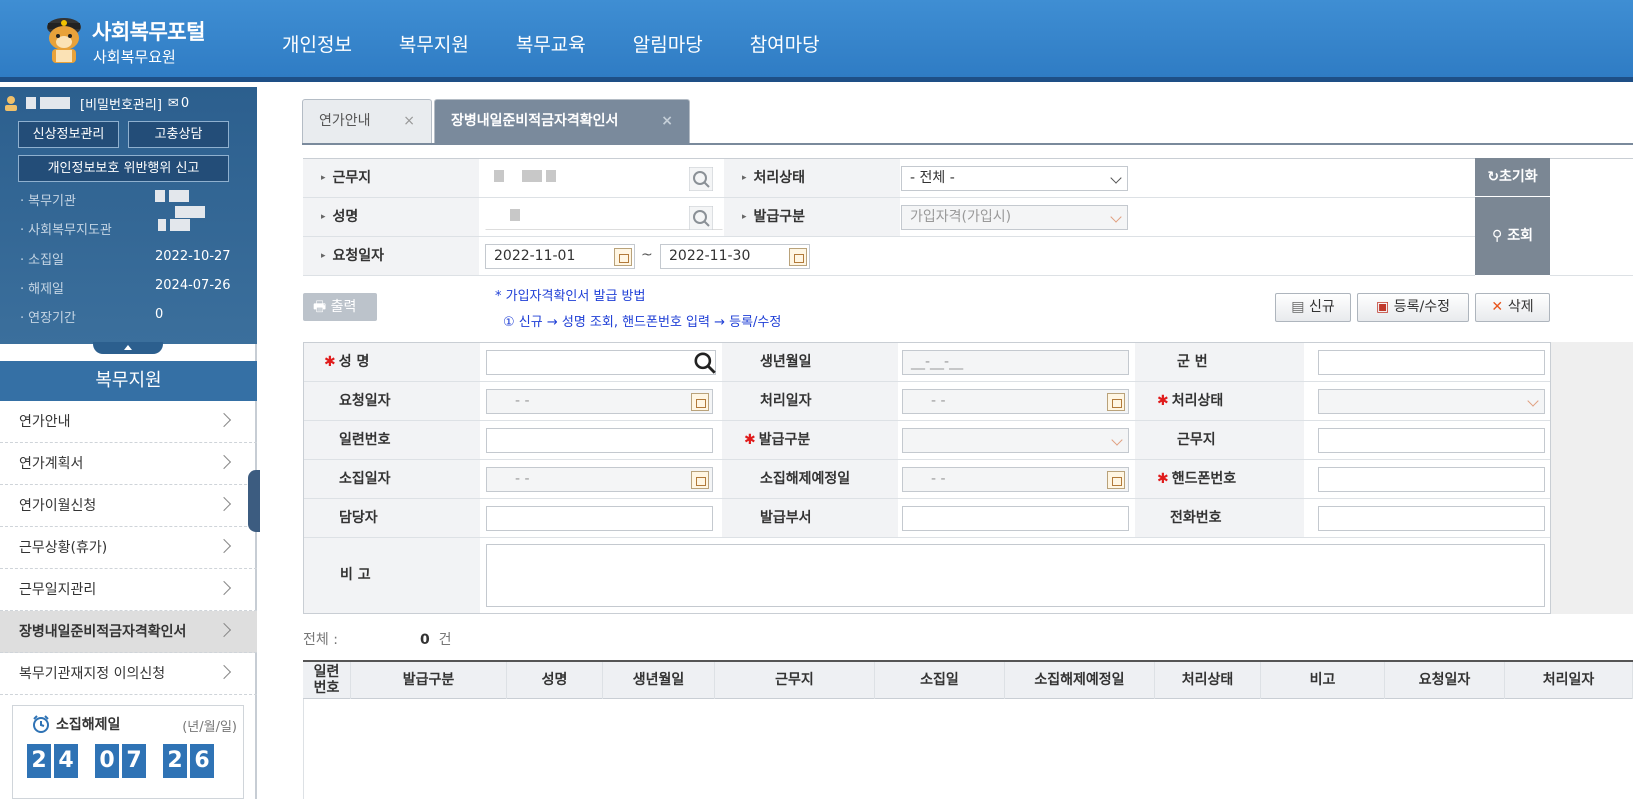 The image size is (1633, 799). Describe the element at coordinates (1015, 401) in the screenshot. I see `detail-process-date-input: - -` at that location.